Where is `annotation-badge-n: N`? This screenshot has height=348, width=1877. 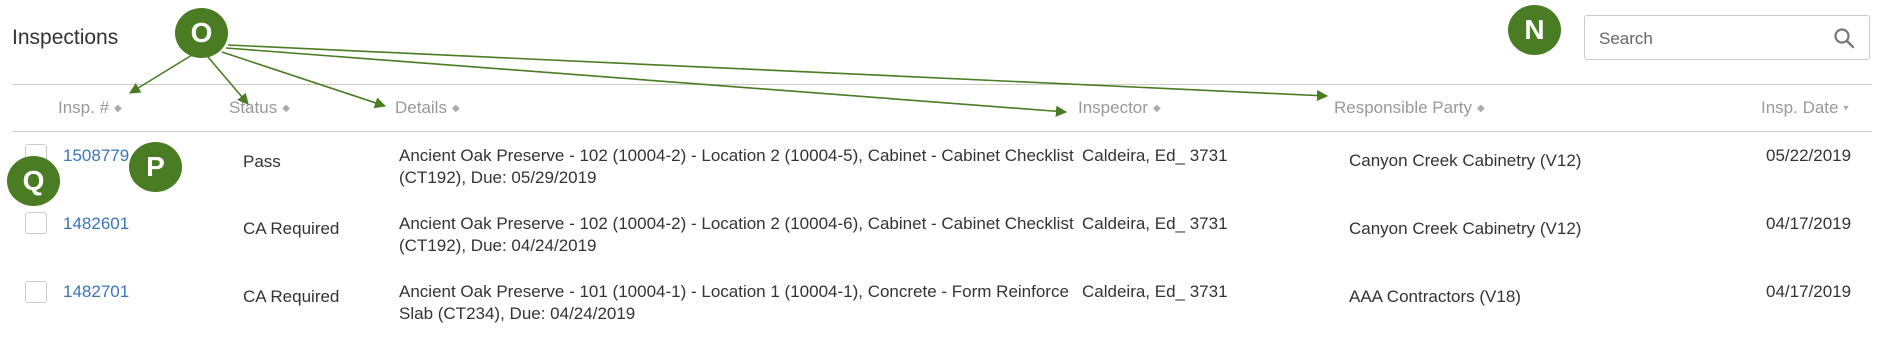
annotation-badge-n: N is located at coordinates (1534, 30).